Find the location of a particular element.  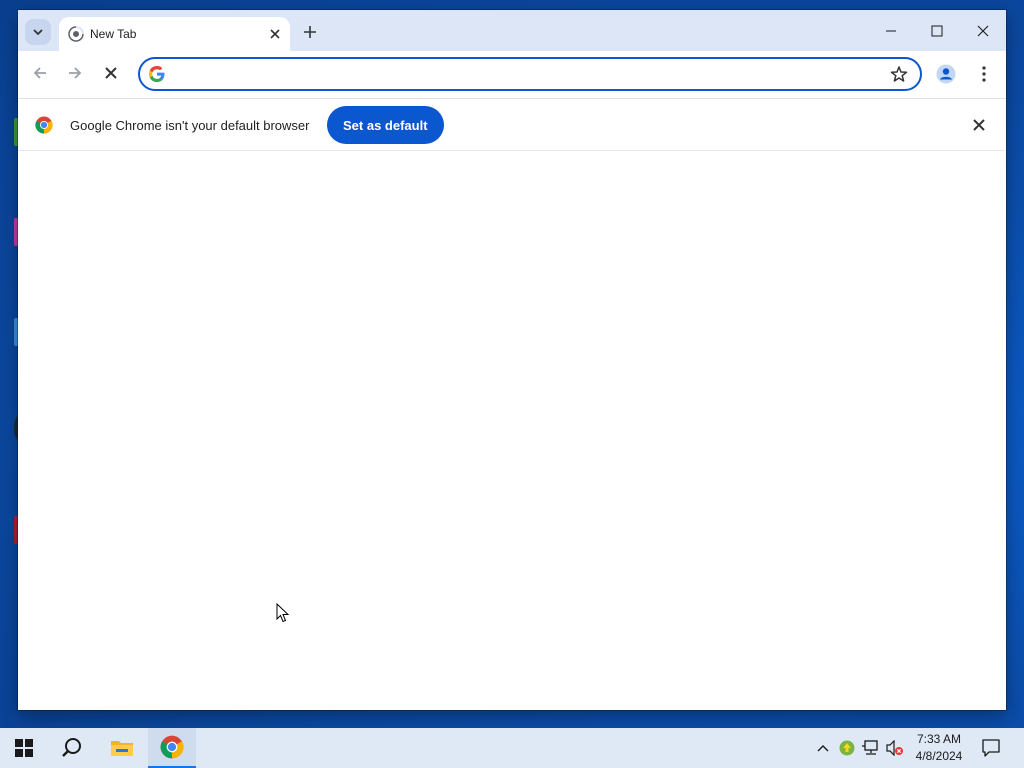

file-explorer-icon is located at coordinates (122, 748).